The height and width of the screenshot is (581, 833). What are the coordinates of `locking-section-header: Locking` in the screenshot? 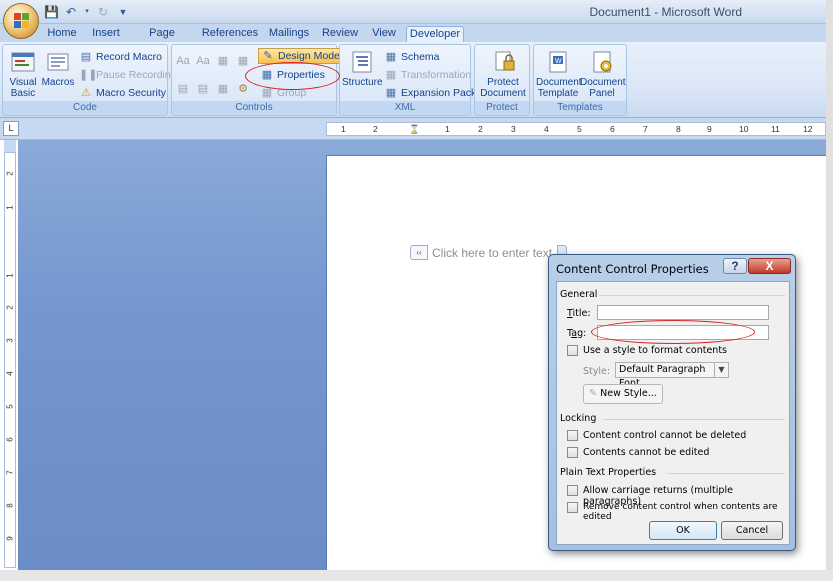 It's located at (578, 418).